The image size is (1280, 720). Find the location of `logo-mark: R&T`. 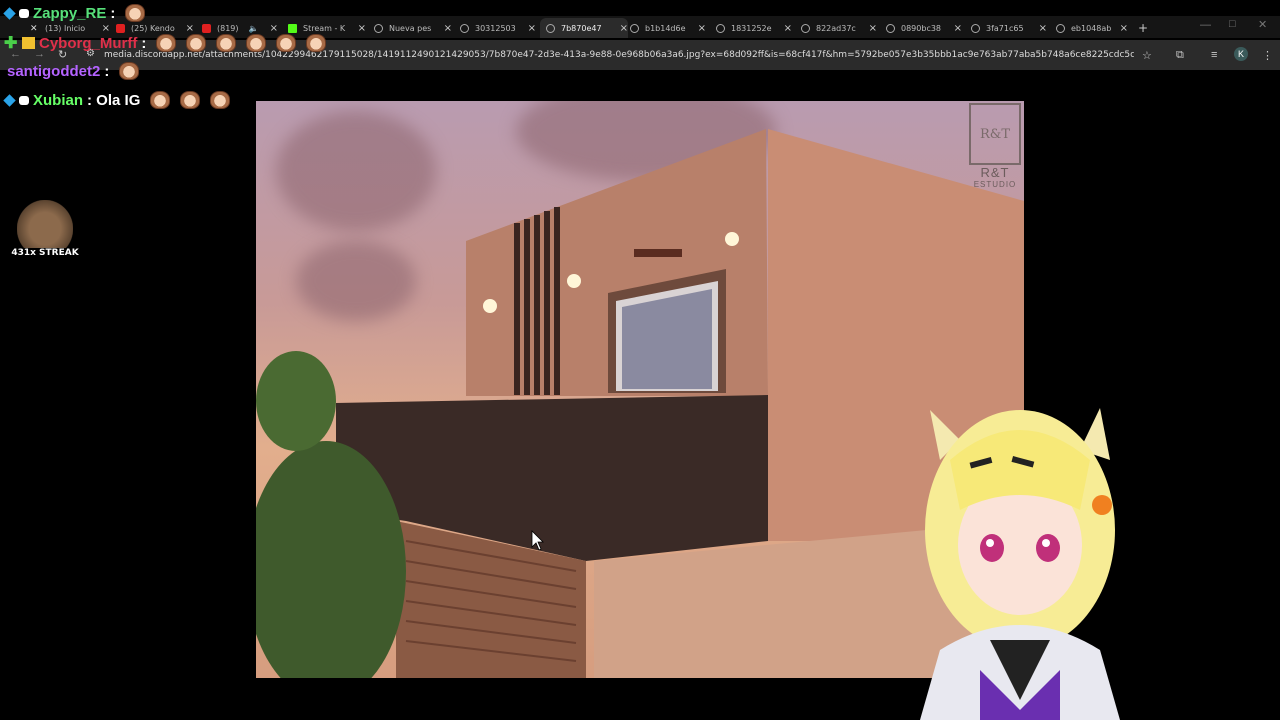

logo-mark: R&T is located at coordinates (995, 134).